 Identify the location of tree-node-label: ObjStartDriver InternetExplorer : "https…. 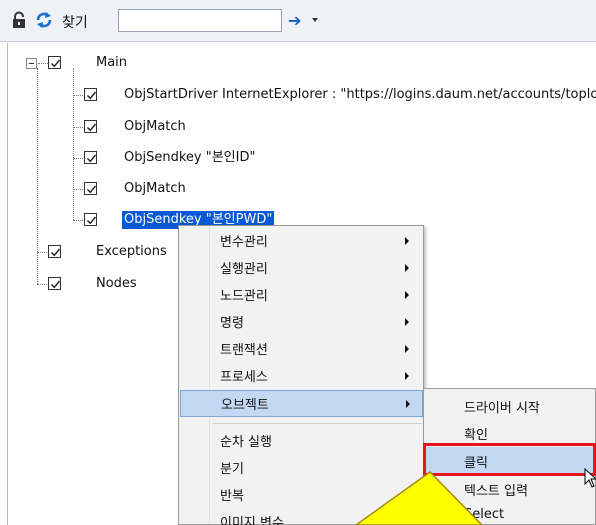
(360, 95).